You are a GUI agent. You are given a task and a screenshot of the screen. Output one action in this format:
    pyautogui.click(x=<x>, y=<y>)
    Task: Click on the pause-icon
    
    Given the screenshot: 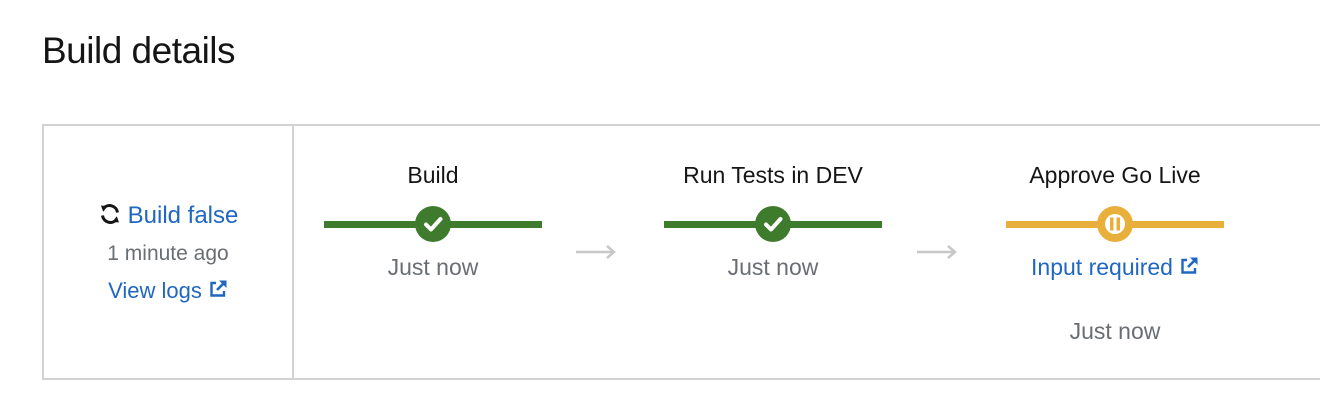 What is the action you would take?
    pyautogui.click(x=1115, y=224)
    